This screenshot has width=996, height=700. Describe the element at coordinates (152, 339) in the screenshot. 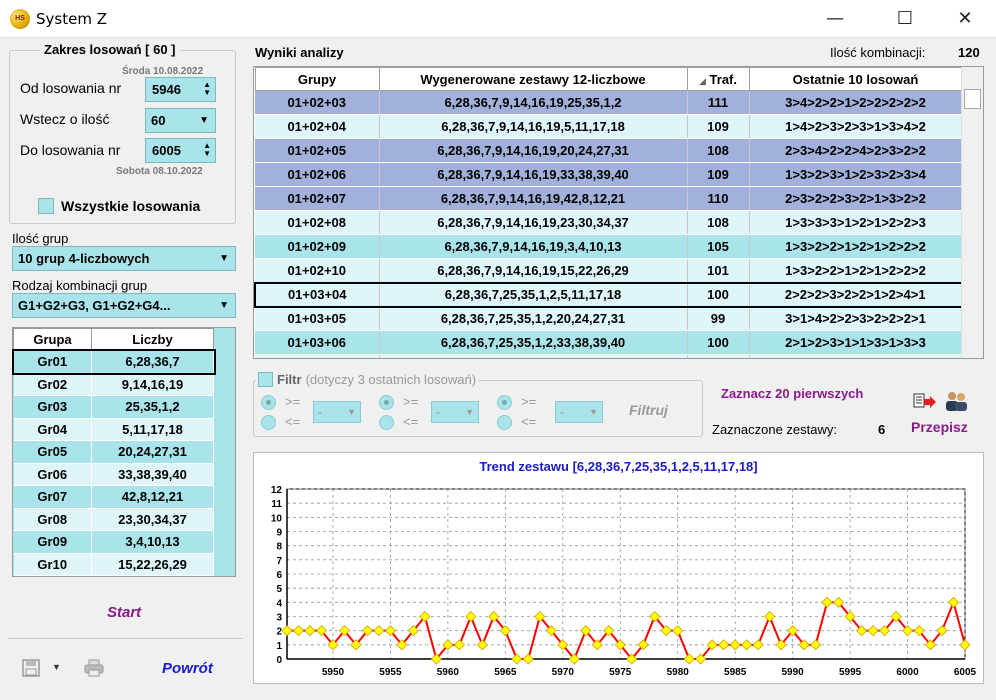

I see `numbers-col-header: Liczby` at that location.